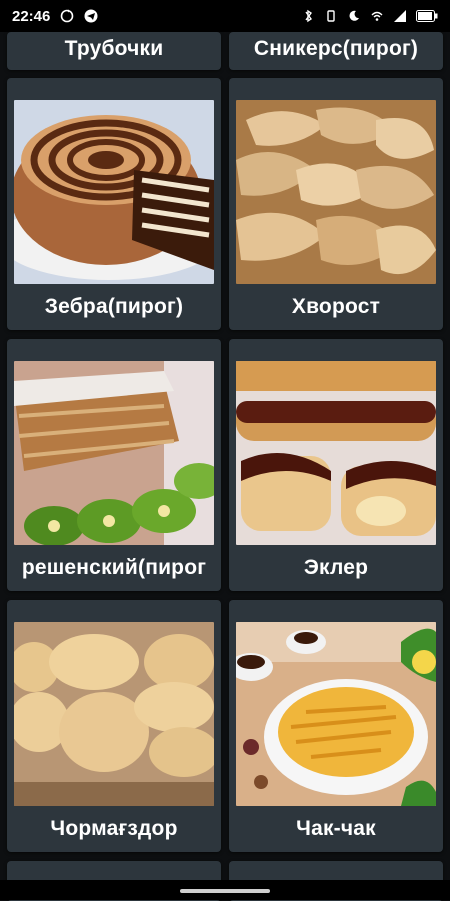 This screenshot has width=450, height=901. Describe the element at coordinates (336, 192) in the screenshot. I see `khvorost-image` at that location.